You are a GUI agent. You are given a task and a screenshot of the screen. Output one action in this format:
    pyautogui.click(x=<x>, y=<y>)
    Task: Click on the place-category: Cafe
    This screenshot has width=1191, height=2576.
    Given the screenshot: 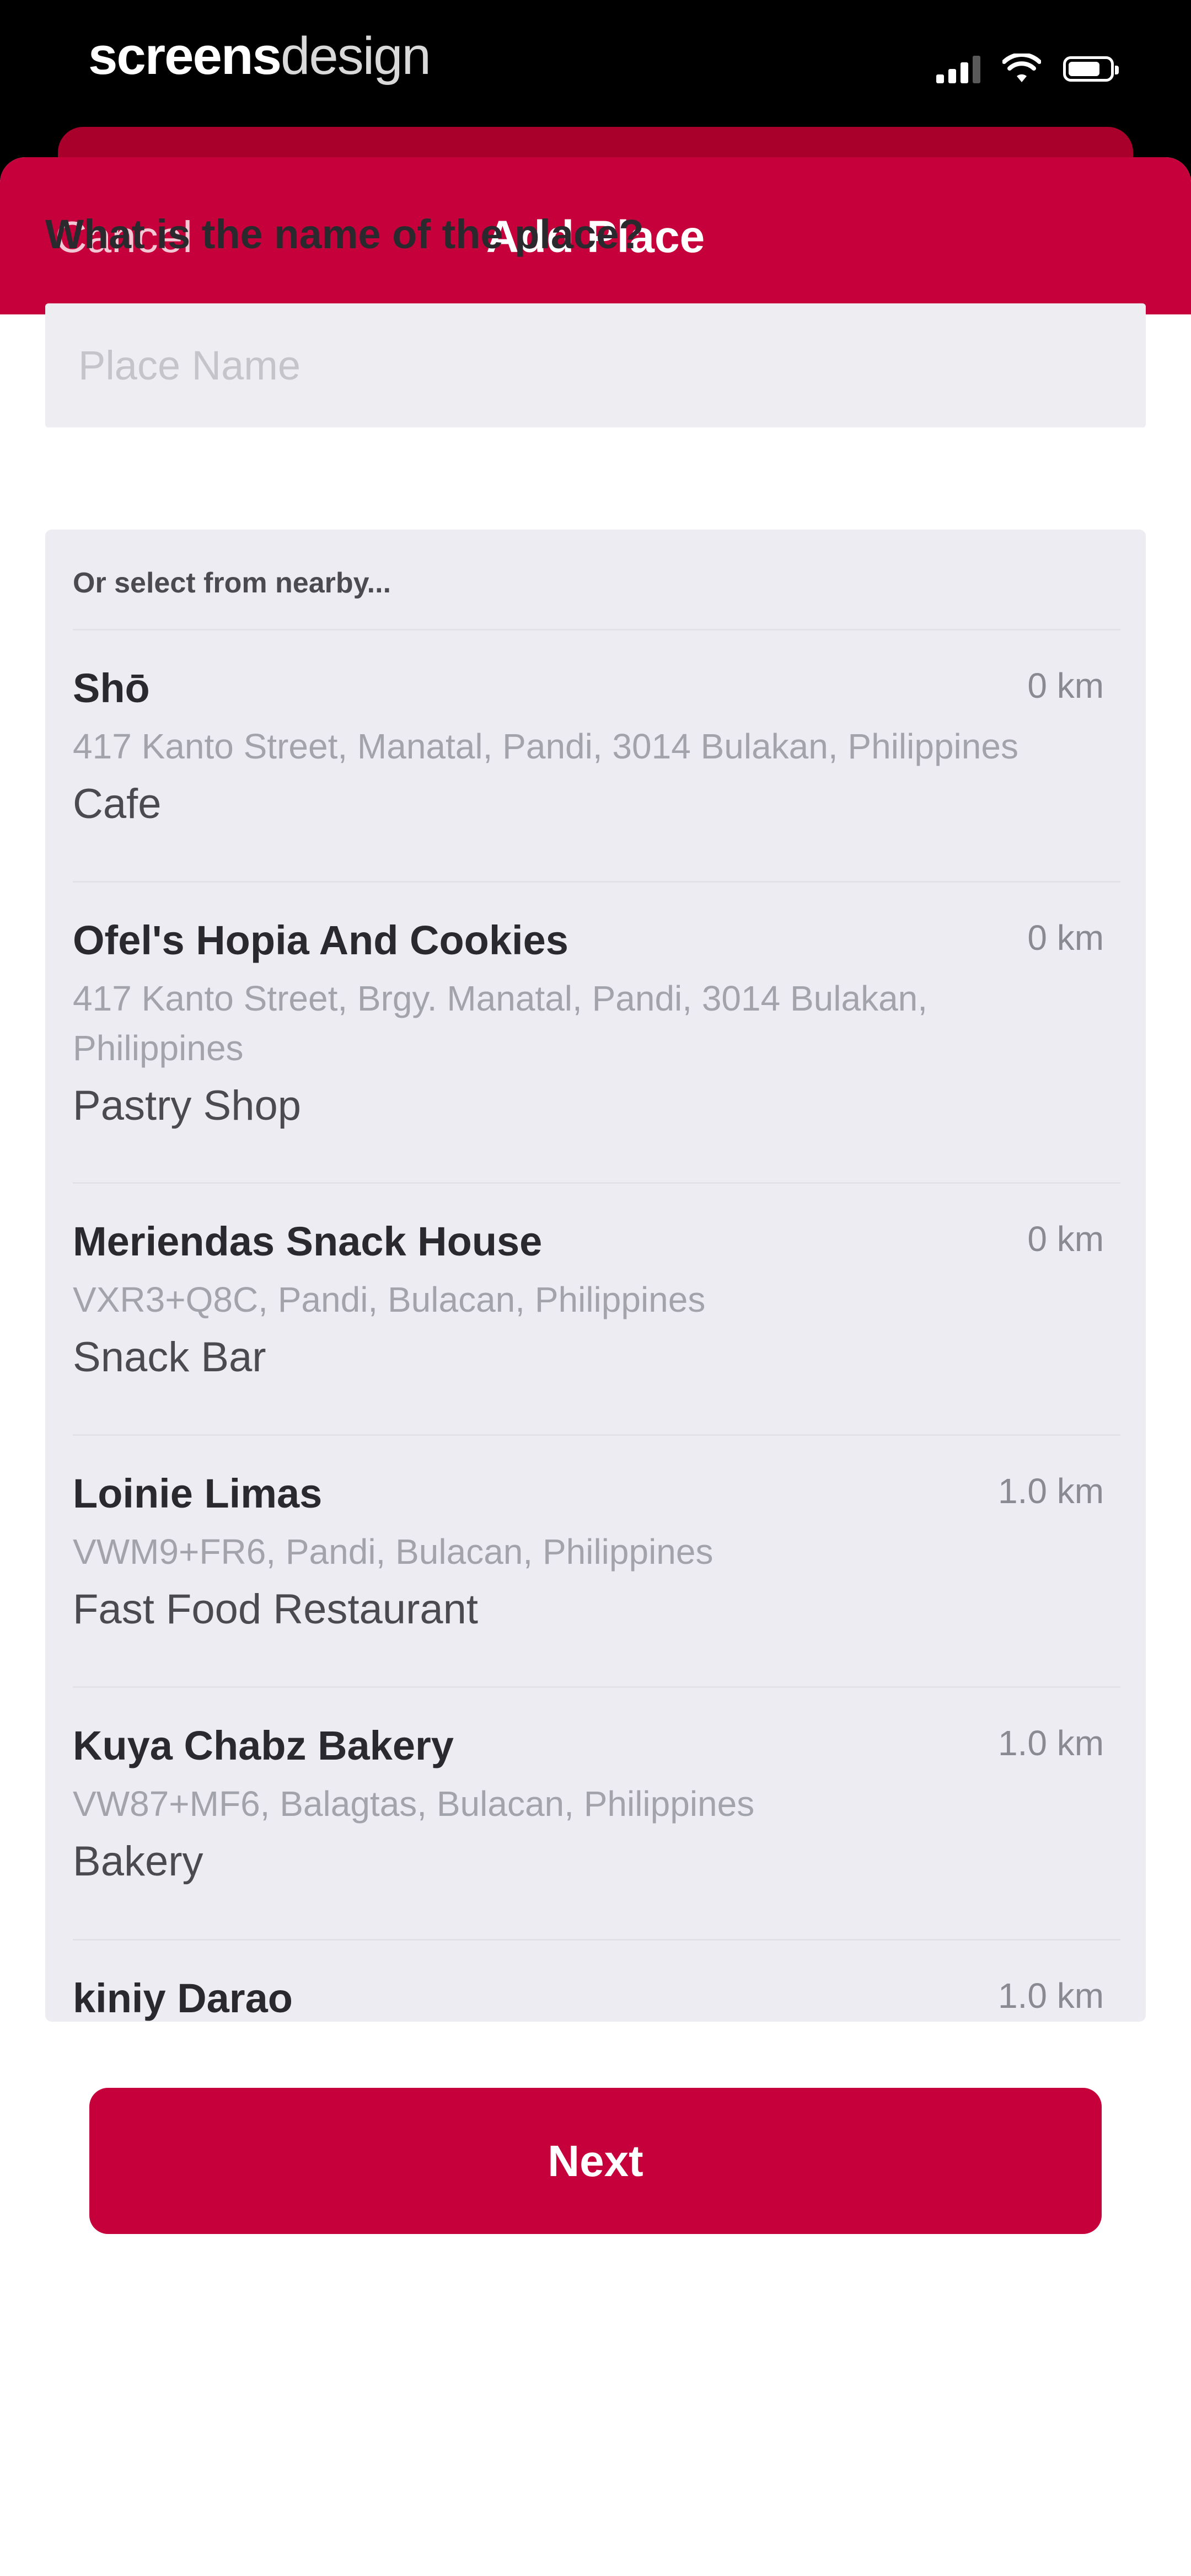 What is the action you would take?
    pyautogui.click(x=117, y=804)
    